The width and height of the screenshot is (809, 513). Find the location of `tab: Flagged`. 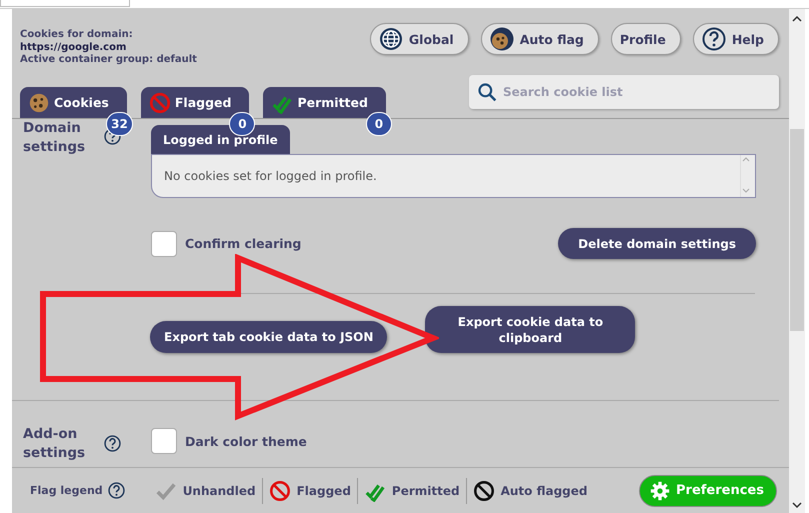

tab: Flagged is located at coordinates (195, 102).